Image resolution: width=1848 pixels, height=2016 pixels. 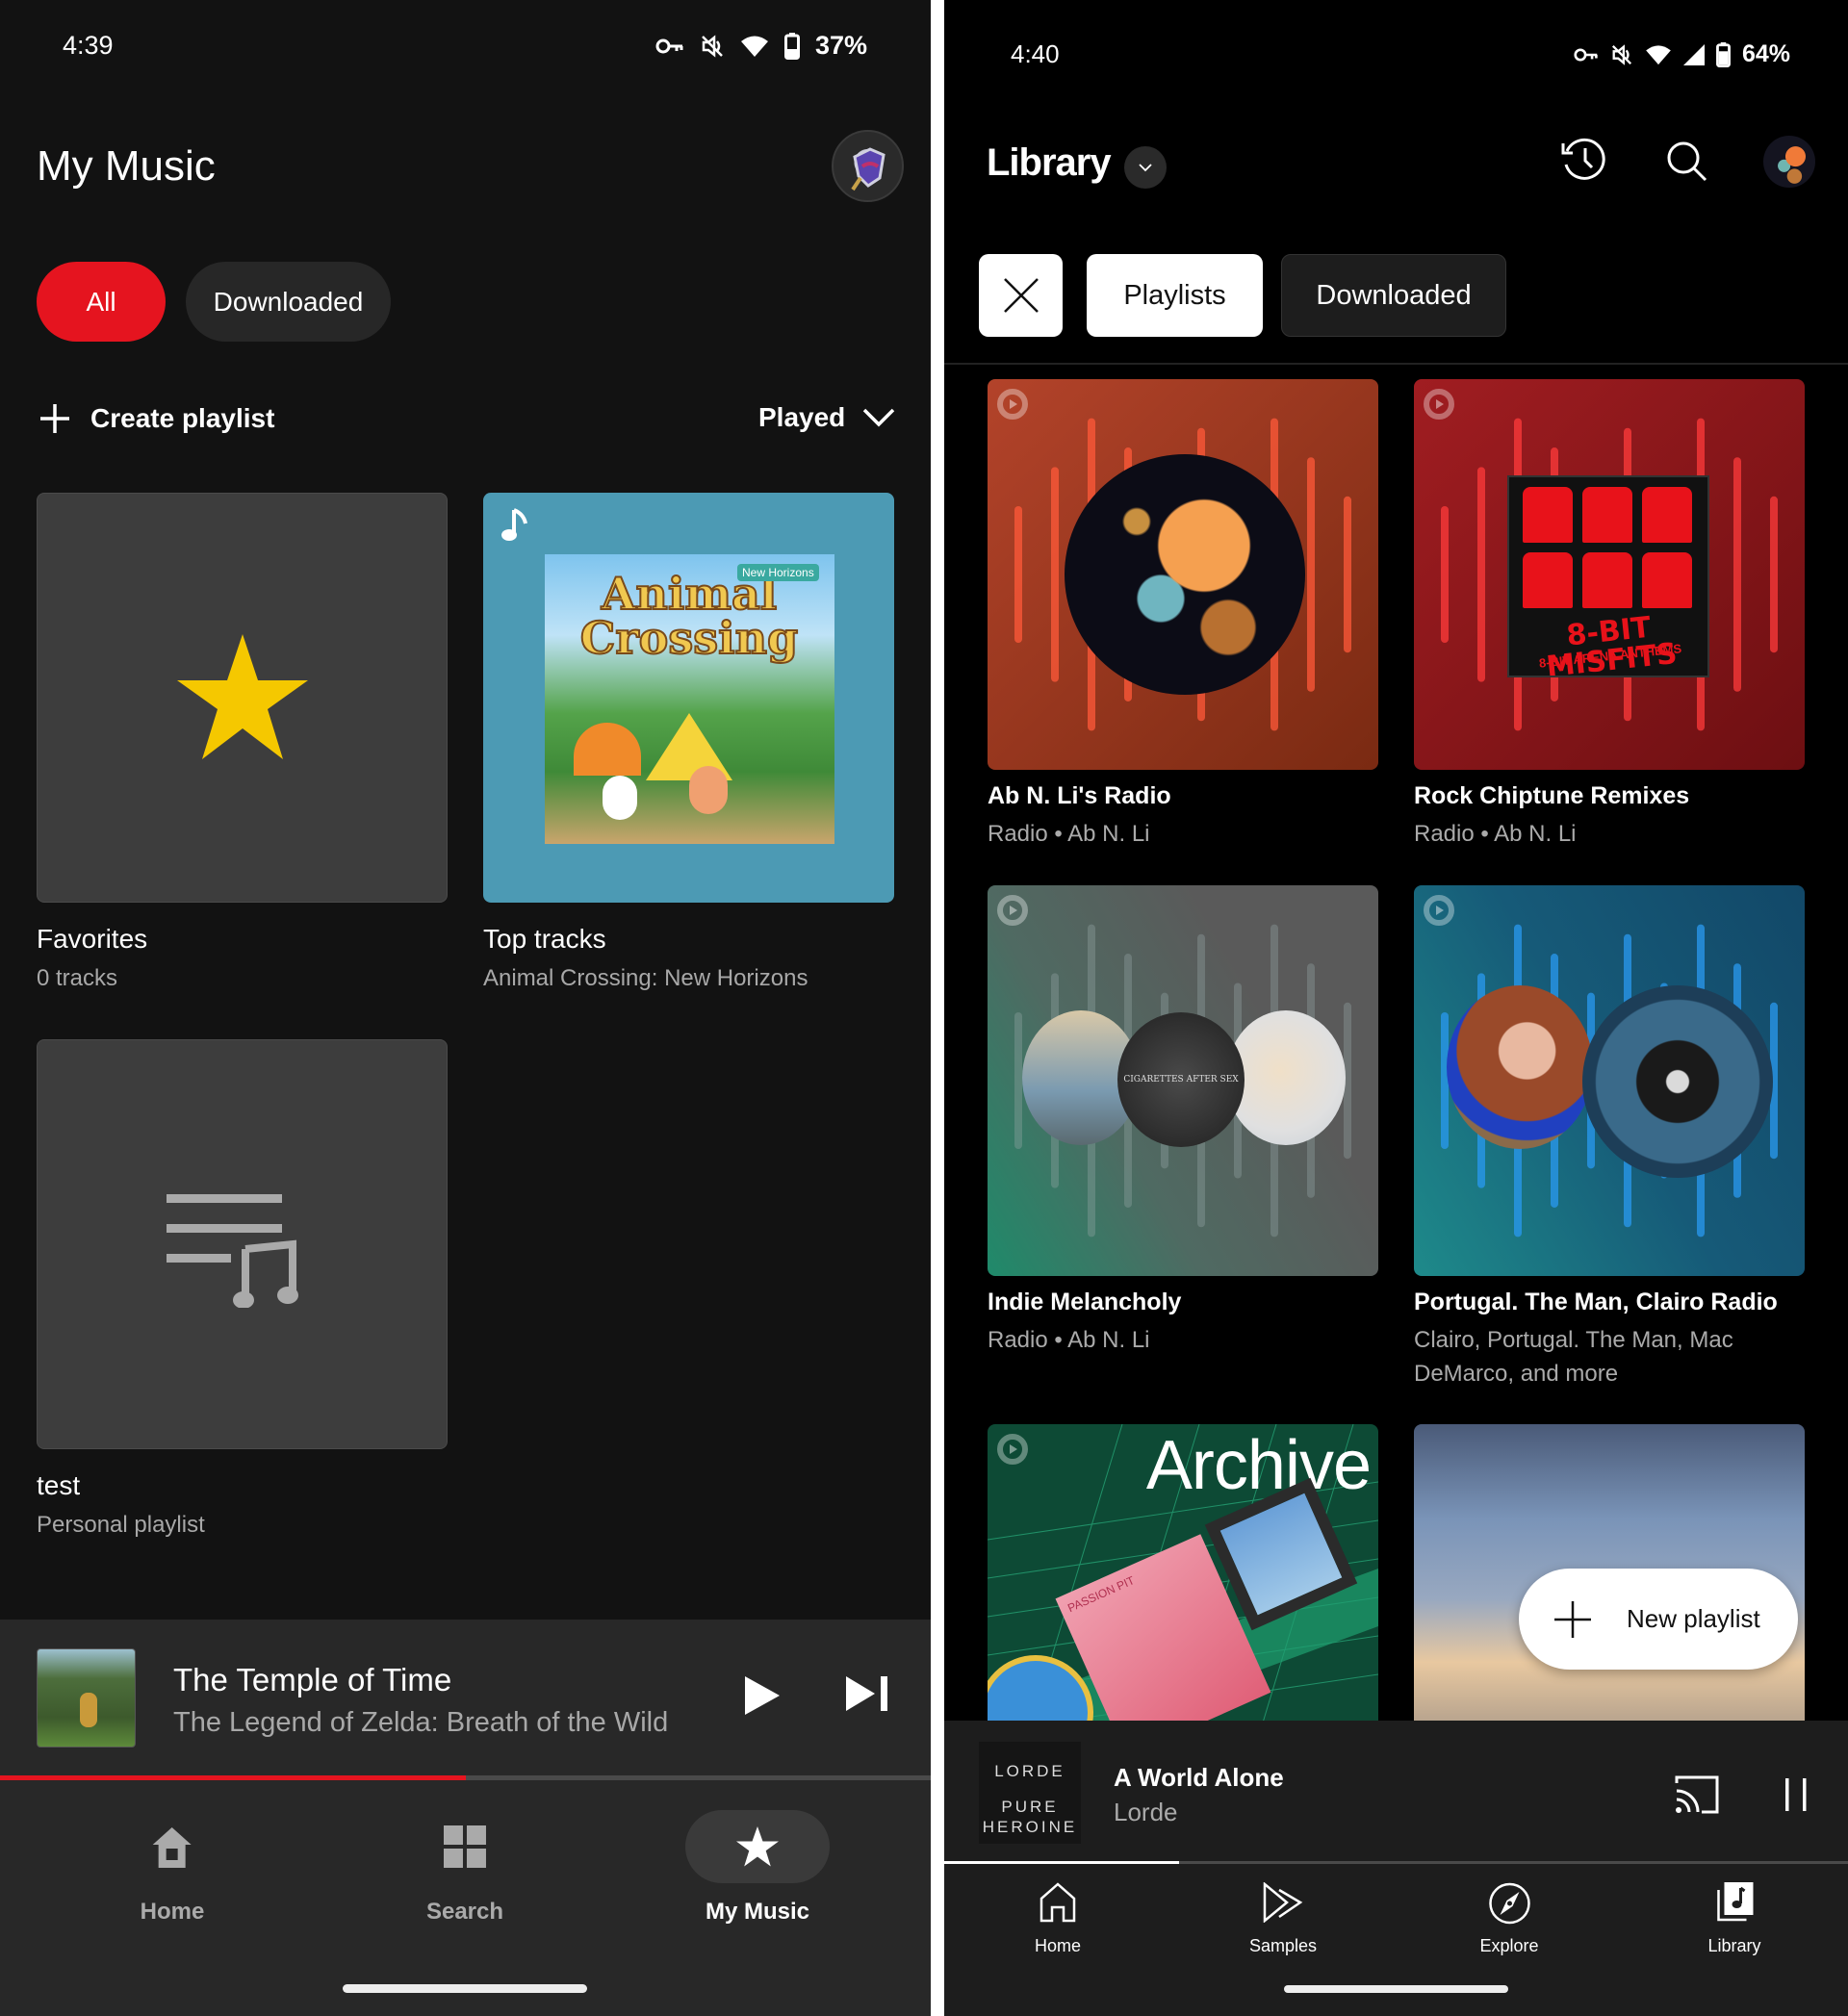 I want to click on library-card-ab-n-li-radio, so click(x=1183, y=574).